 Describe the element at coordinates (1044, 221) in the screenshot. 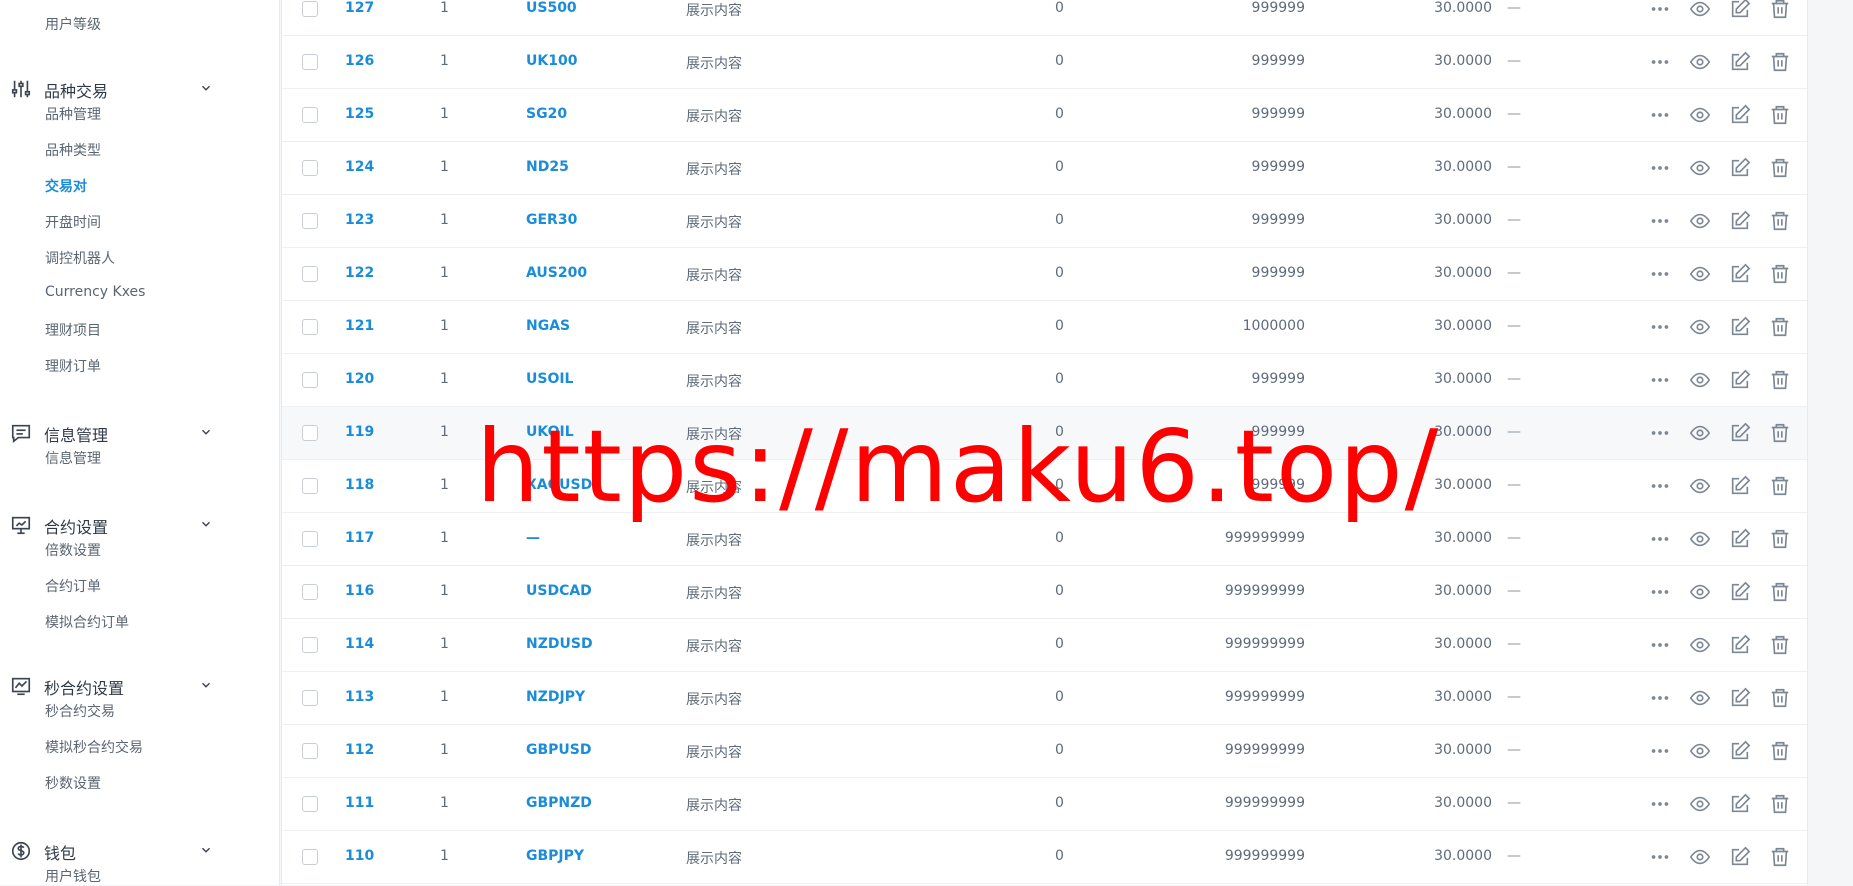

I see `table-row: 123 1 GER30 展示内容 0 999999 30.0000 —` at that location.